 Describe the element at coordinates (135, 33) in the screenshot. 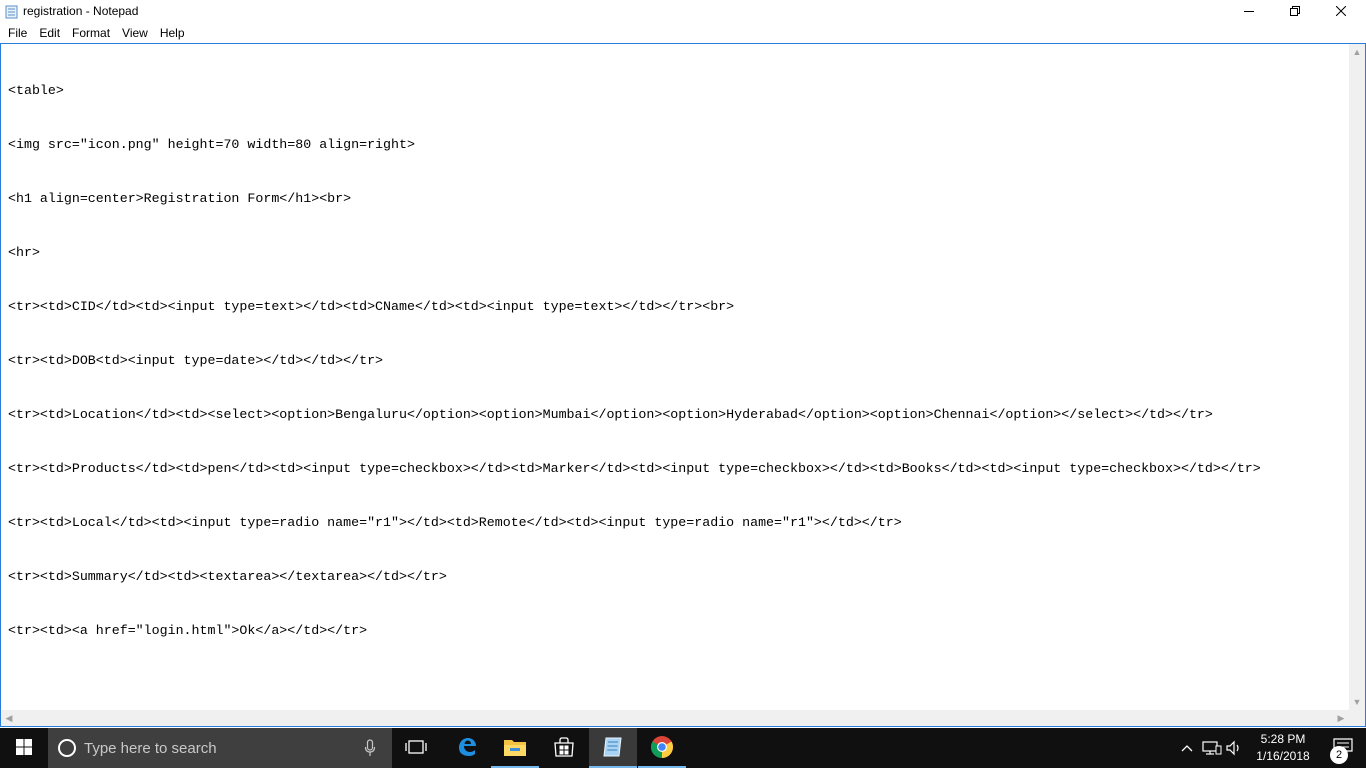

I see `menu-view: View` at that location.